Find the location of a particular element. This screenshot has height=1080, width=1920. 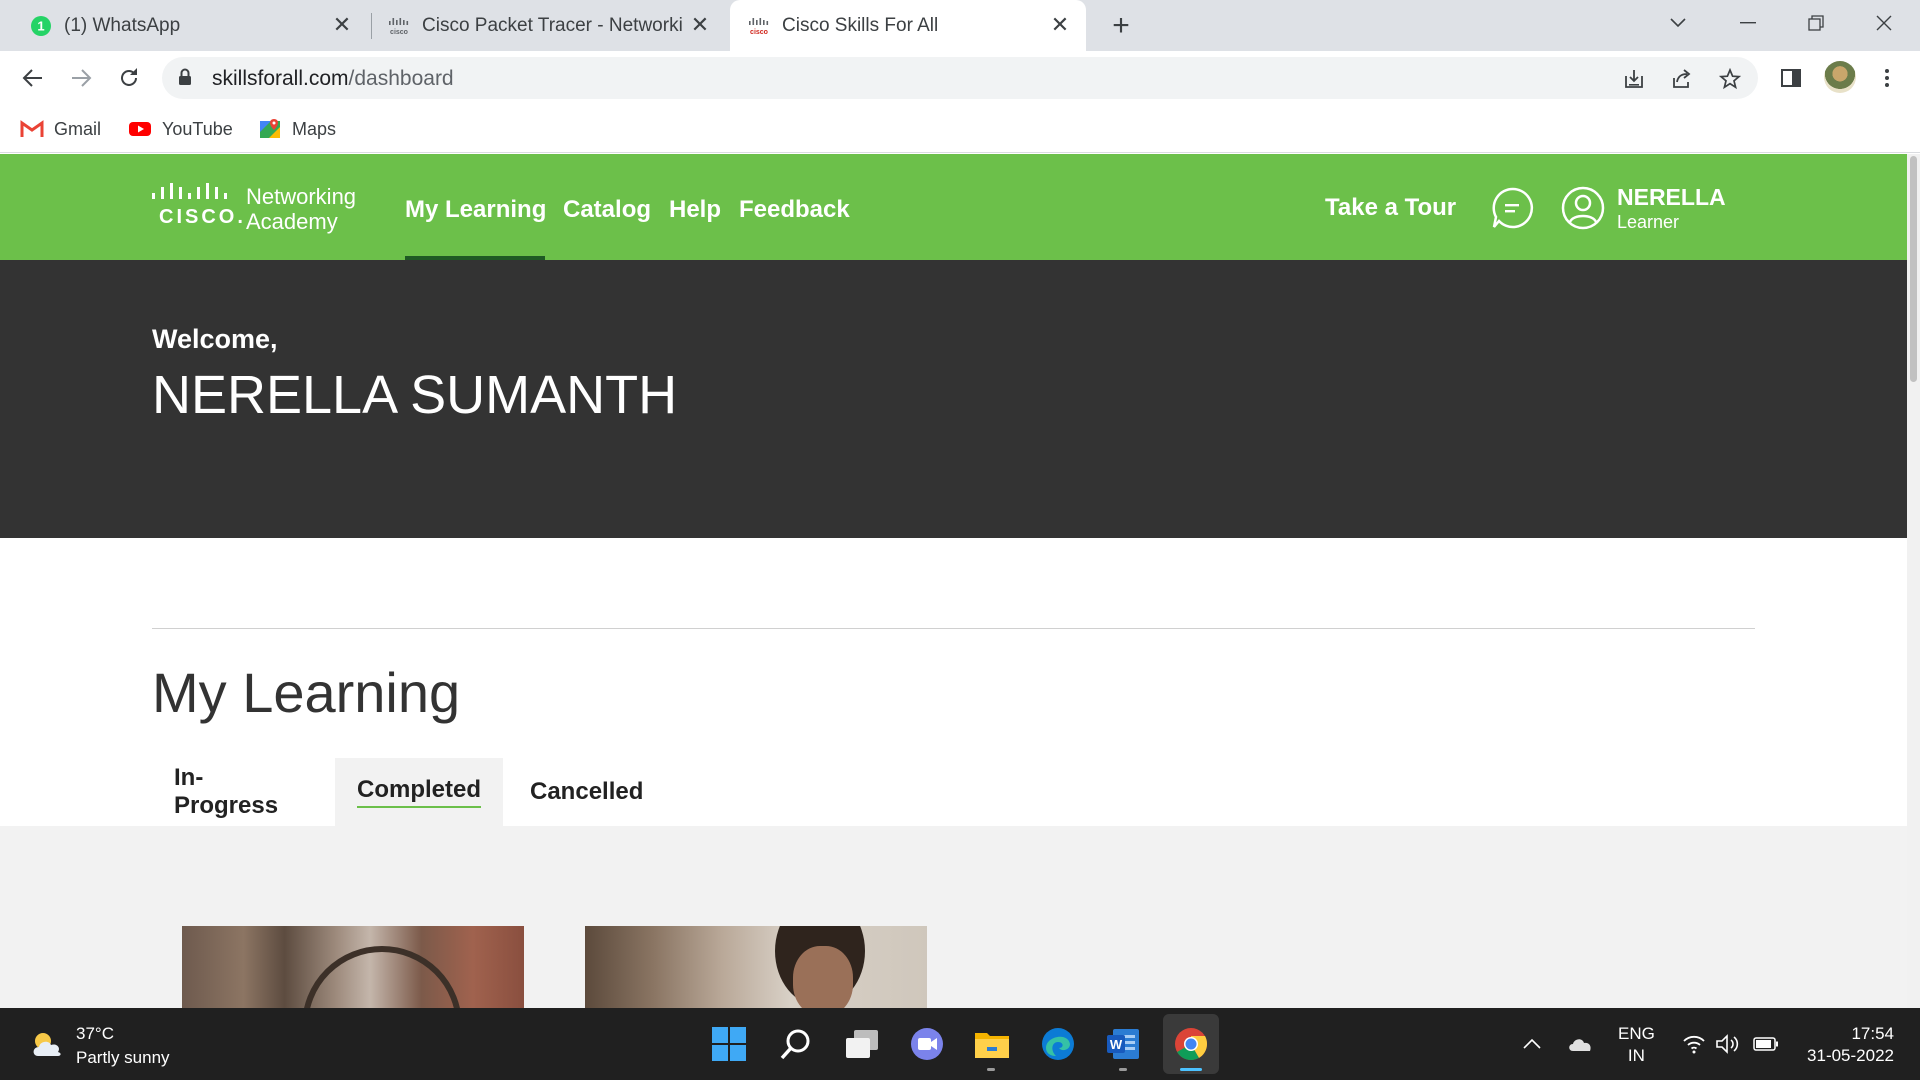

tab-label: In-Progress is located at coordinates (226, 791).